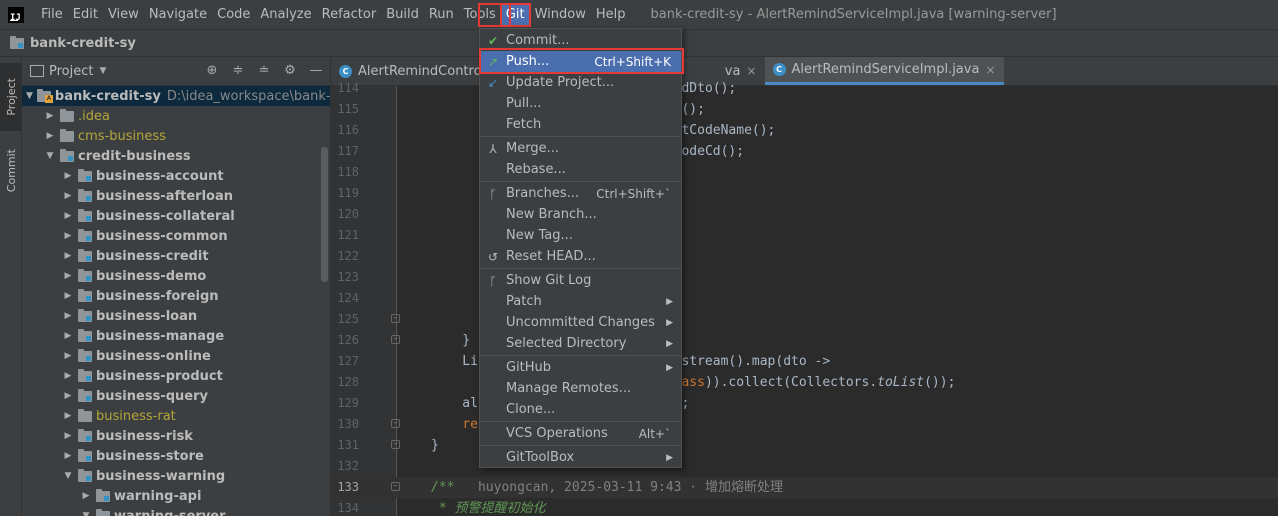  Describe the element at coordinates (176, 236) in the screenshot. I see `tree-item: ▶ business-common` at that location.